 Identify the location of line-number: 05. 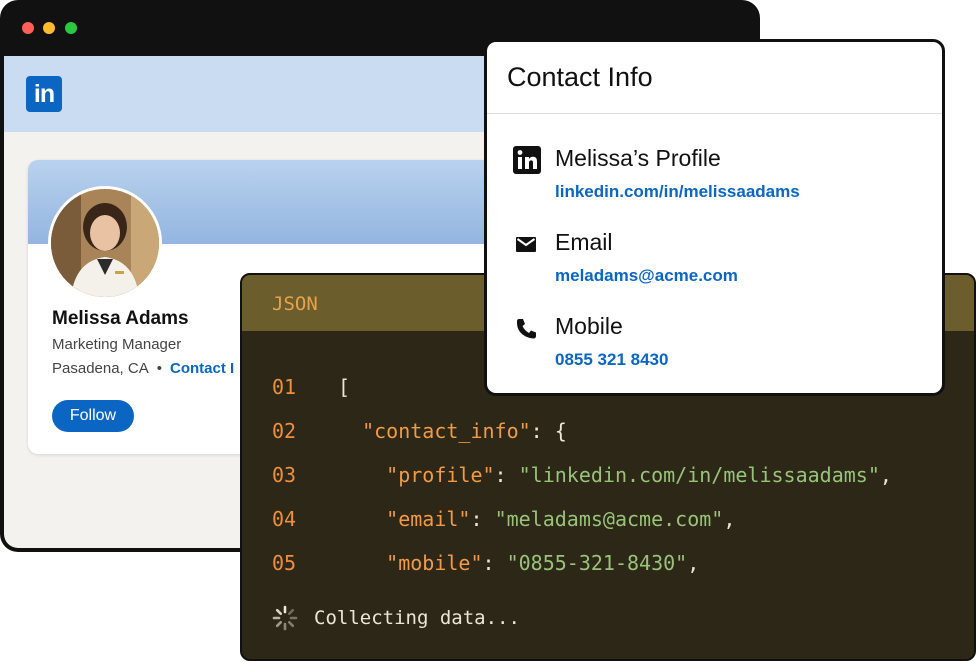
(284, 563).